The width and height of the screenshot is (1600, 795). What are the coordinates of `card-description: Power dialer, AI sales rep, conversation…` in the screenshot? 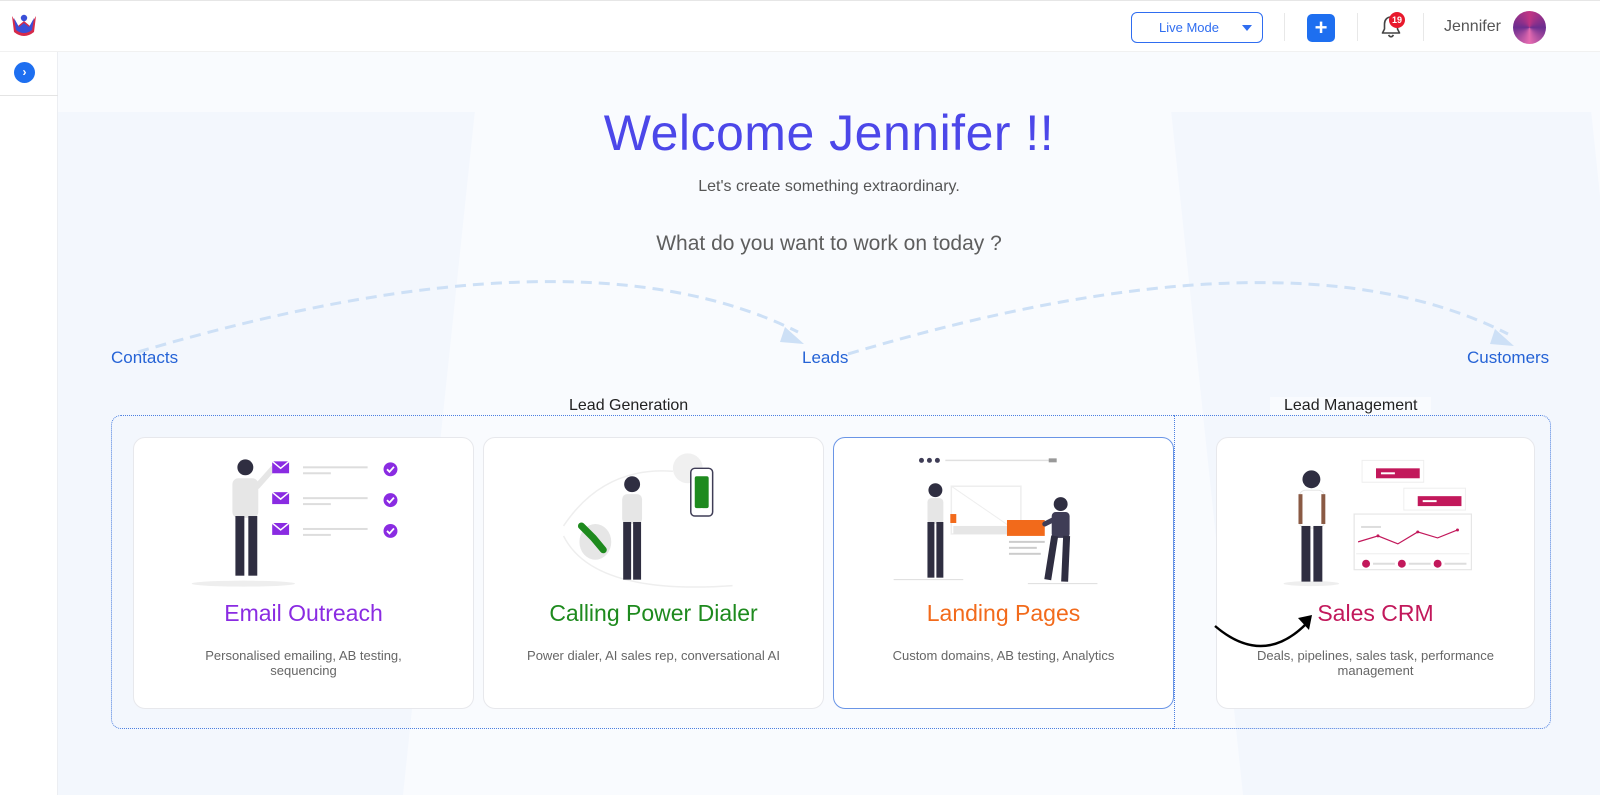 It's located at (653, 655).